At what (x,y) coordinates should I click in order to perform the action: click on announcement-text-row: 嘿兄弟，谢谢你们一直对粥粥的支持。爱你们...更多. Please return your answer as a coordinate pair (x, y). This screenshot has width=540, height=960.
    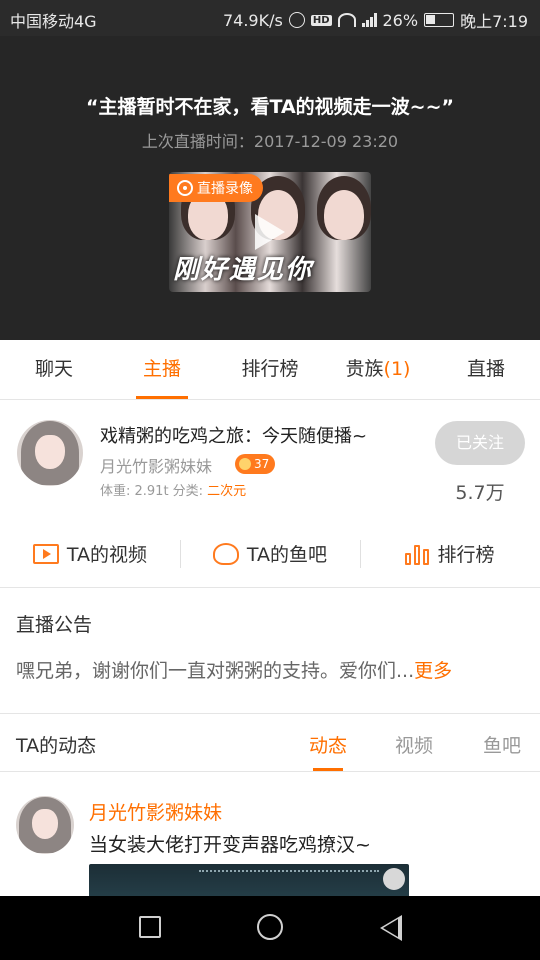
    Looking at the image, I should click on (234, 669).